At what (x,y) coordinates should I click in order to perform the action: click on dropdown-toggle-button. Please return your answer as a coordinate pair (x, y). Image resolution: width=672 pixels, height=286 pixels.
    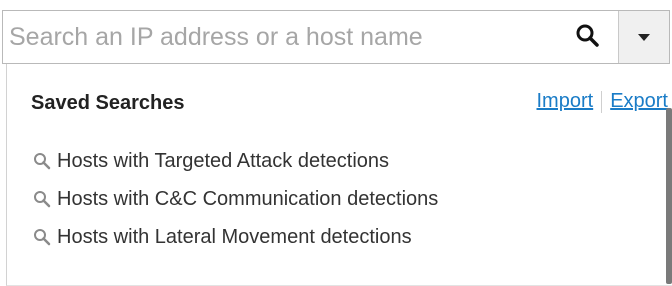
    Looking at the image, I should click on (643, 37).